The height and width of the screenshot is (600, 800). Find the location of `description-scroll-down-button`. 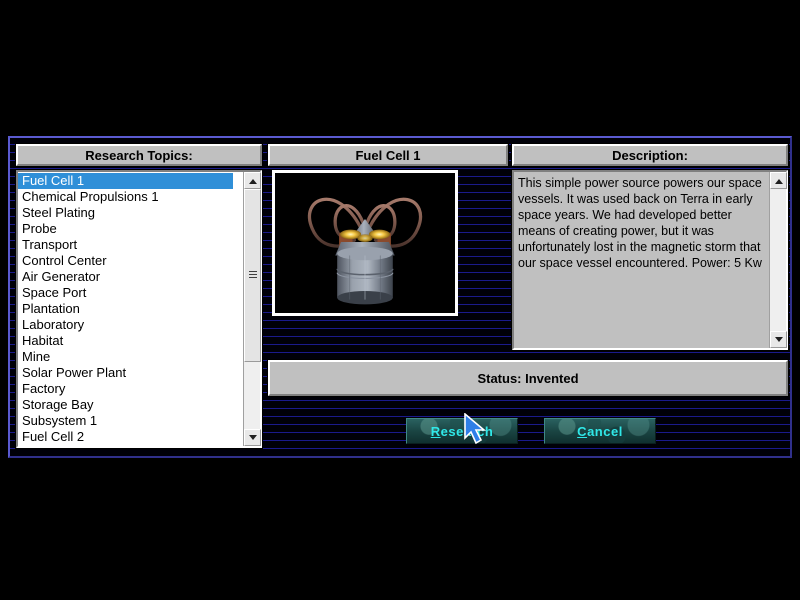

description-scroll-down-button is located at coordinates (778, 339).